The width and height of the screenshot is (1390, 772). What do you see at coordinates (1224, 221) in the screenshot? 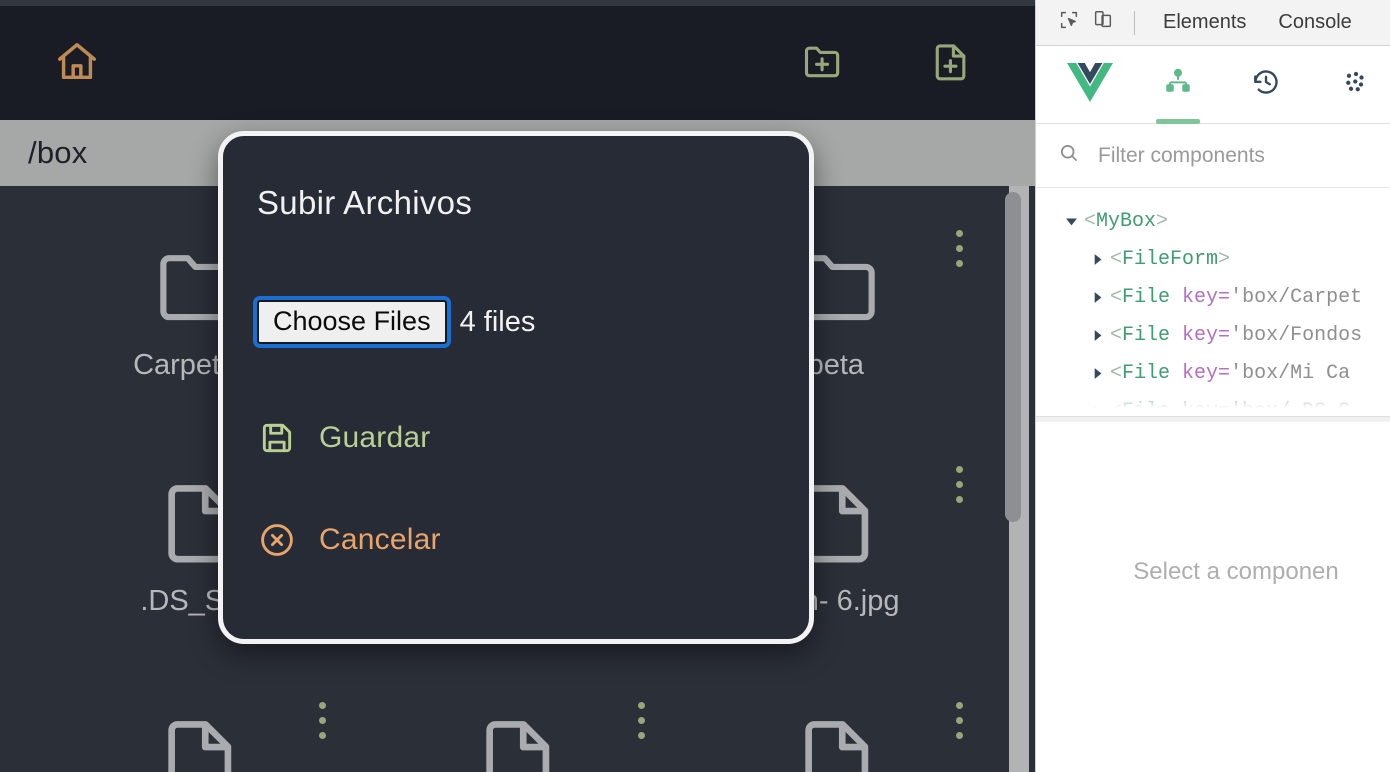
I see `tree-row: < MyBox >` at bounding box center [1224, 221].